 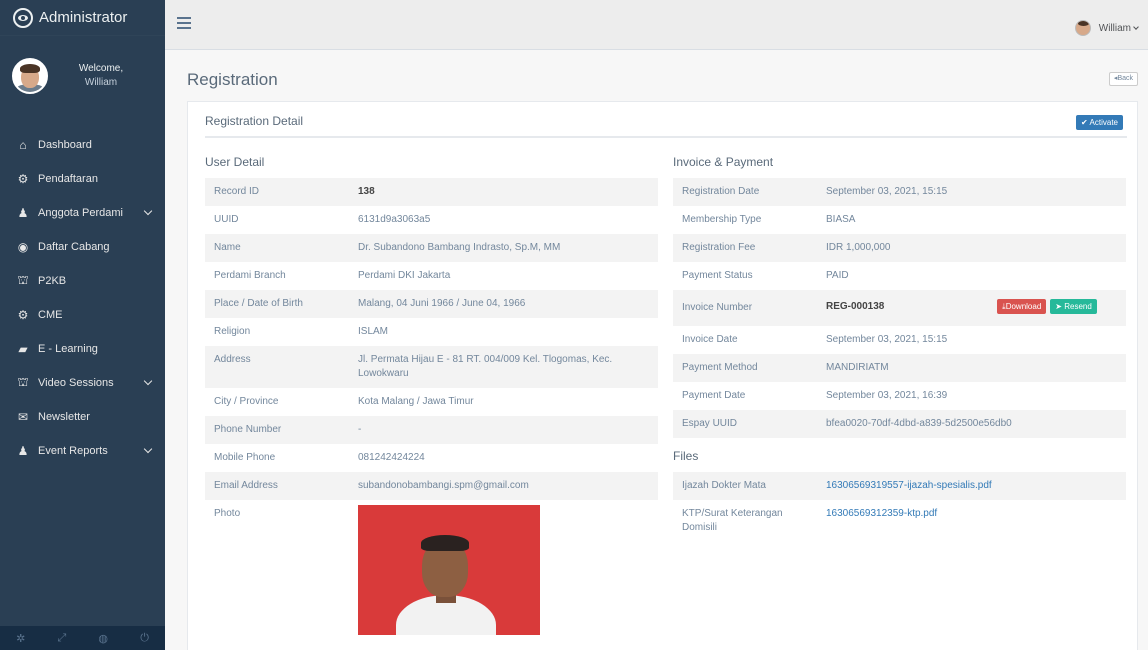 What do you see at coordinates (61, 638) in the screenshot?
I see `fullscreen-icon: ⤢` at bounding box center [61, 638].